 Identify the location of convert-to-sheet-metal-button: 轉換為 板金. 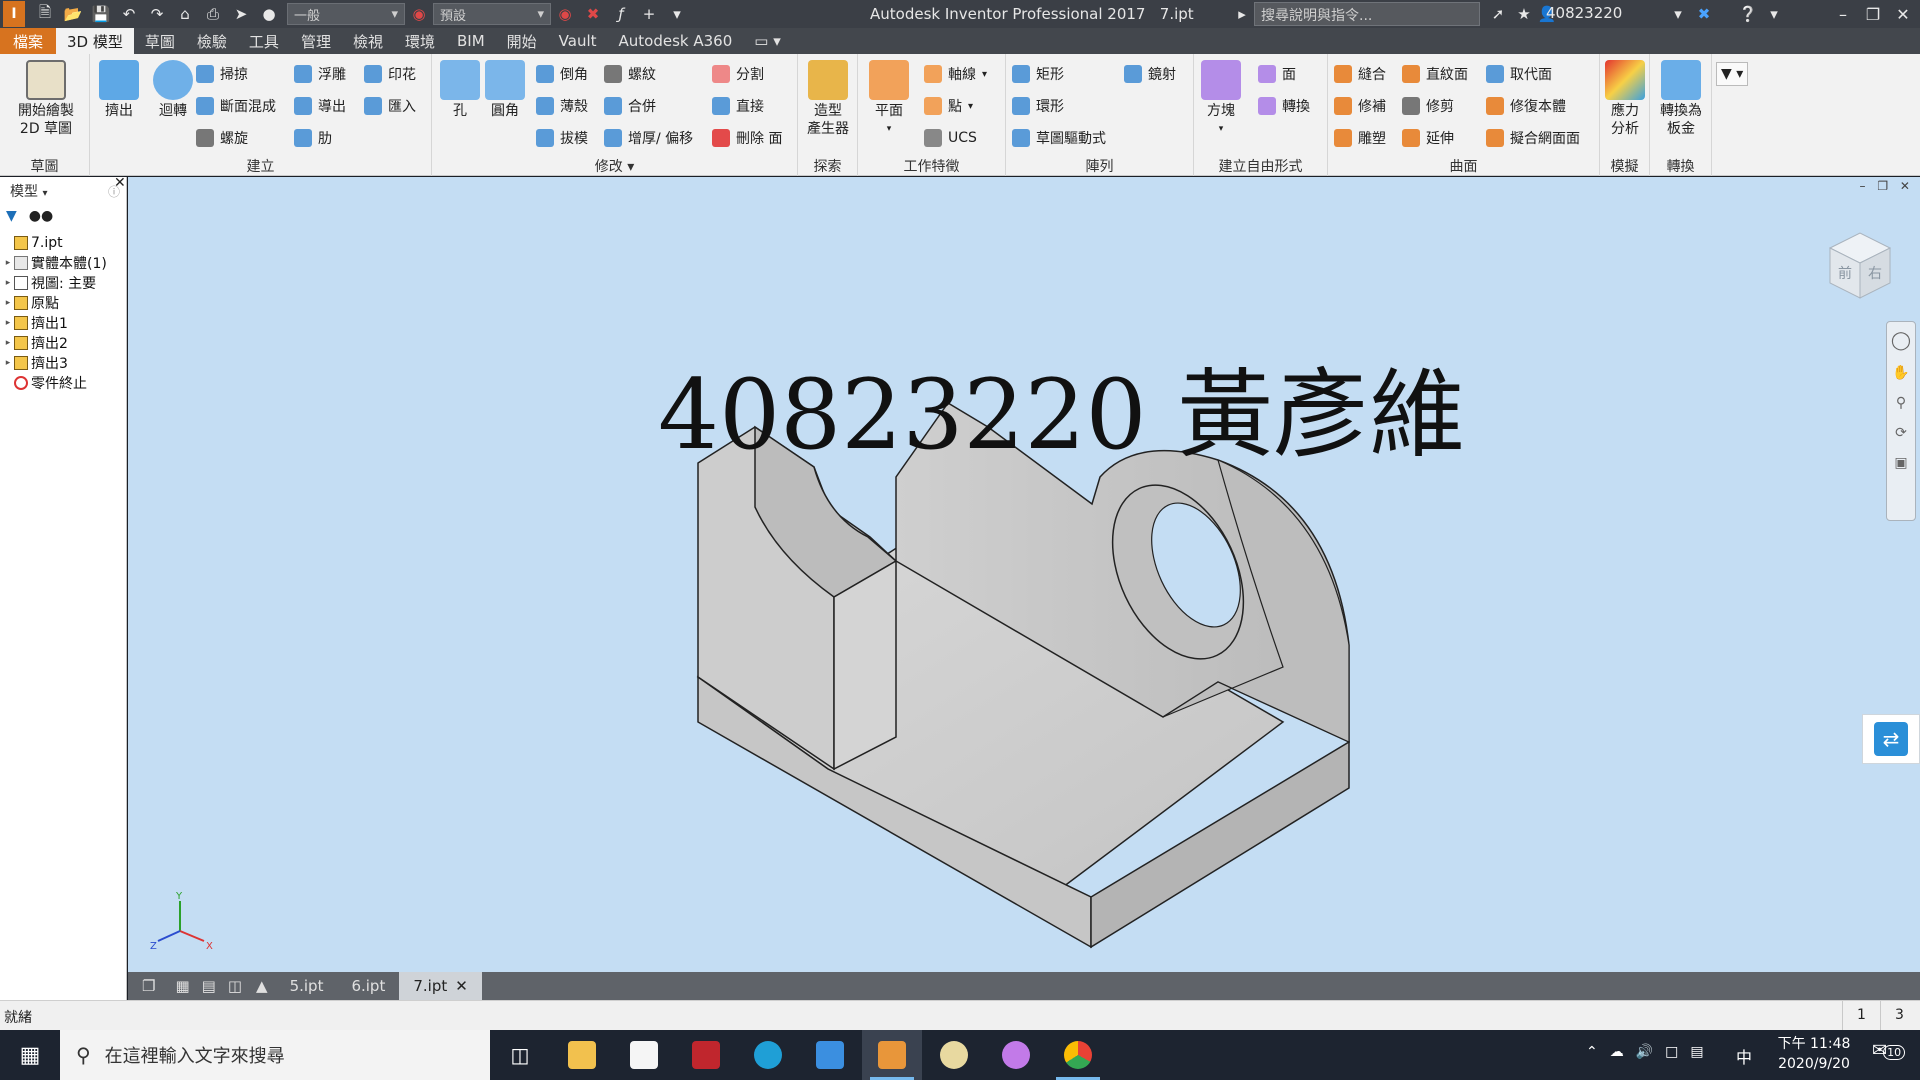
(1681, 99).